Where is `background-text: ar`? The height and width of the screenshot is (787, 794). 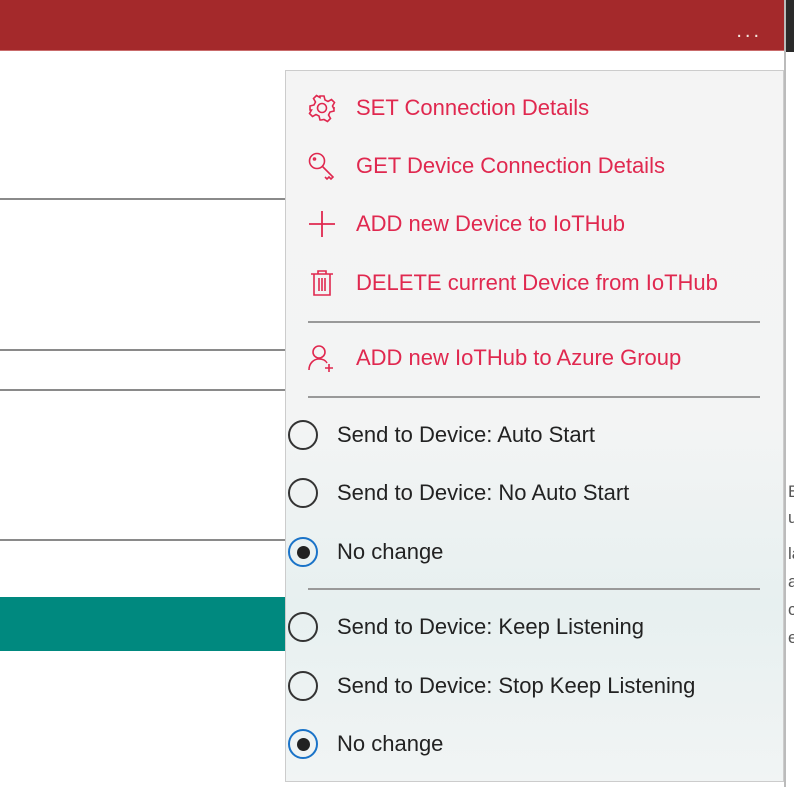
background-text: ar is located at coordinates (791, 581).